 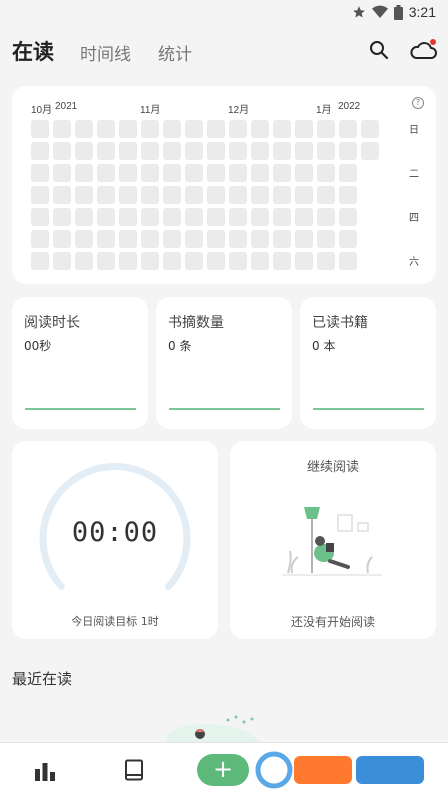 What do you see at coordinates (224, 363) in the screenshot?
I see `excerpts-count-card: 书摘数量 0 条` at bounding box center [224, 363].